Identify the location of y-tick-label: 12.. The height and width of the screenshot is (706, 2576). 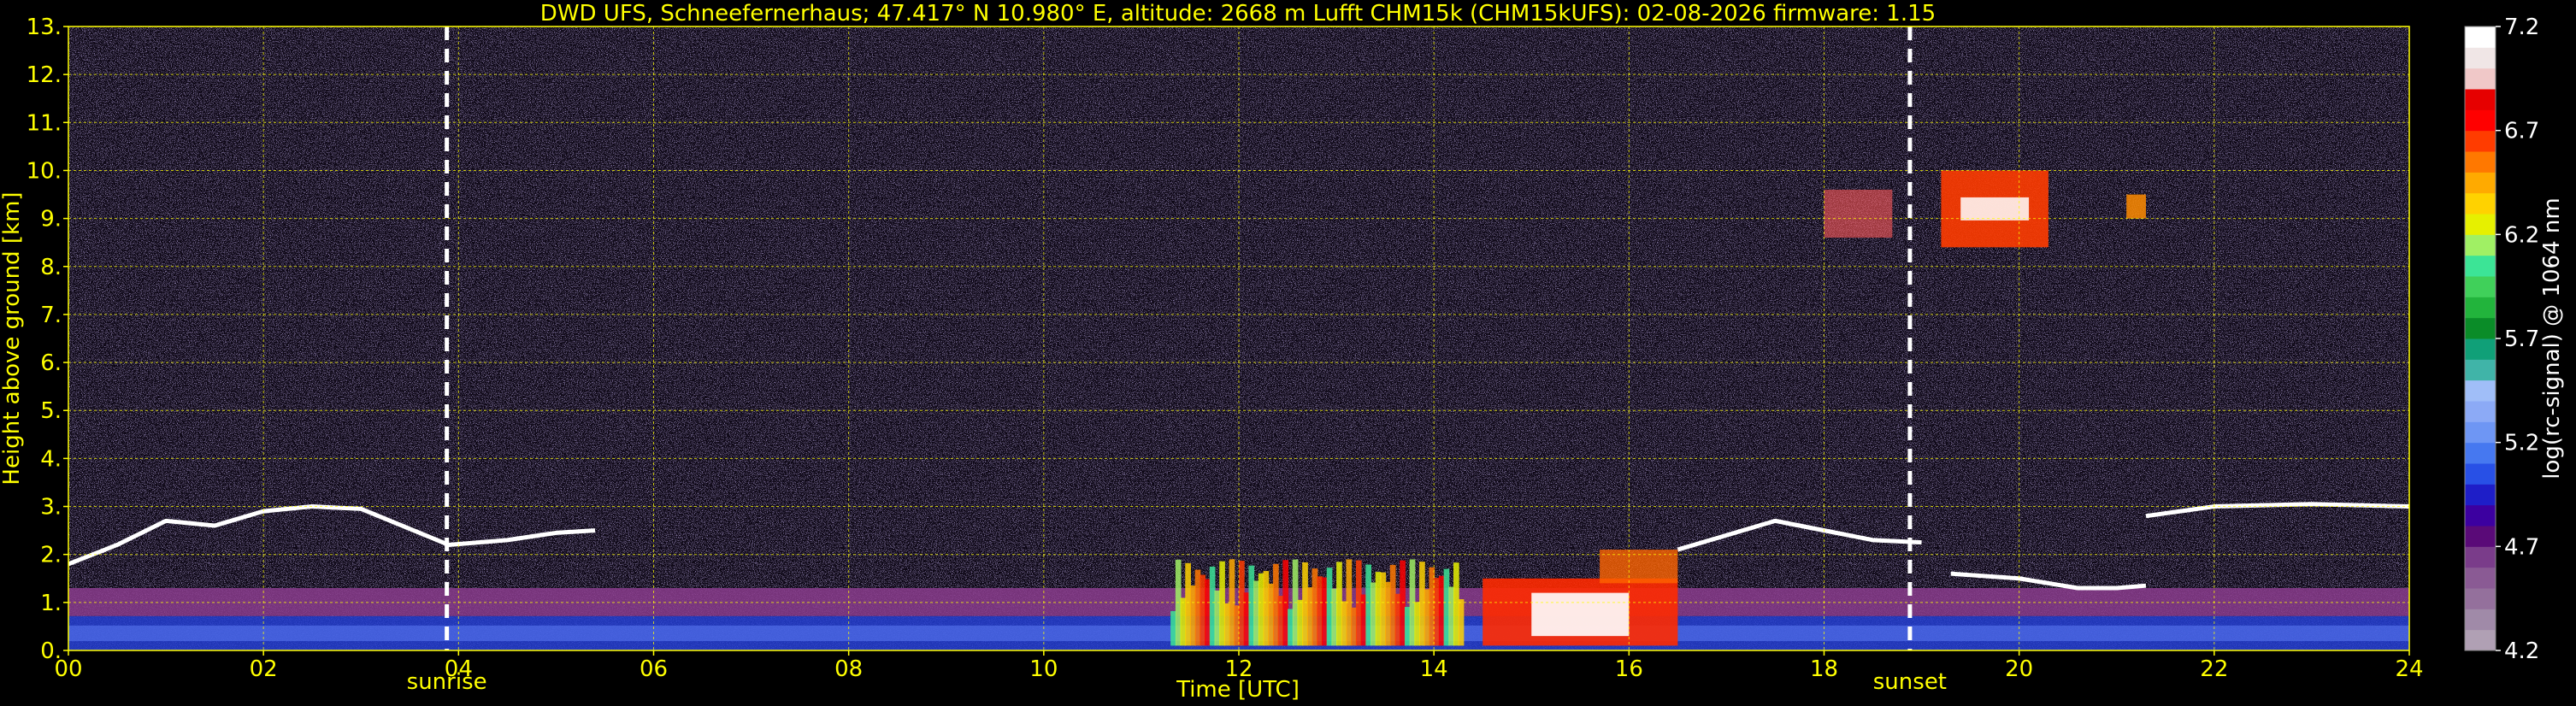
(44, 75).